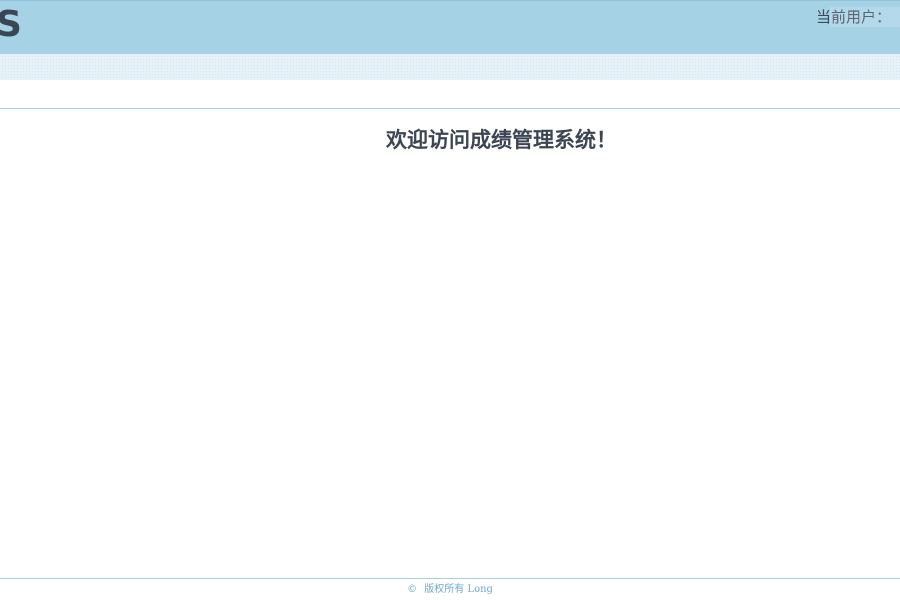 The height and width of the screenshot is (600, 900). Describe the element at coordinates (412, 589) in the screenshot. I see `copyright-symbol: ©` at that location.